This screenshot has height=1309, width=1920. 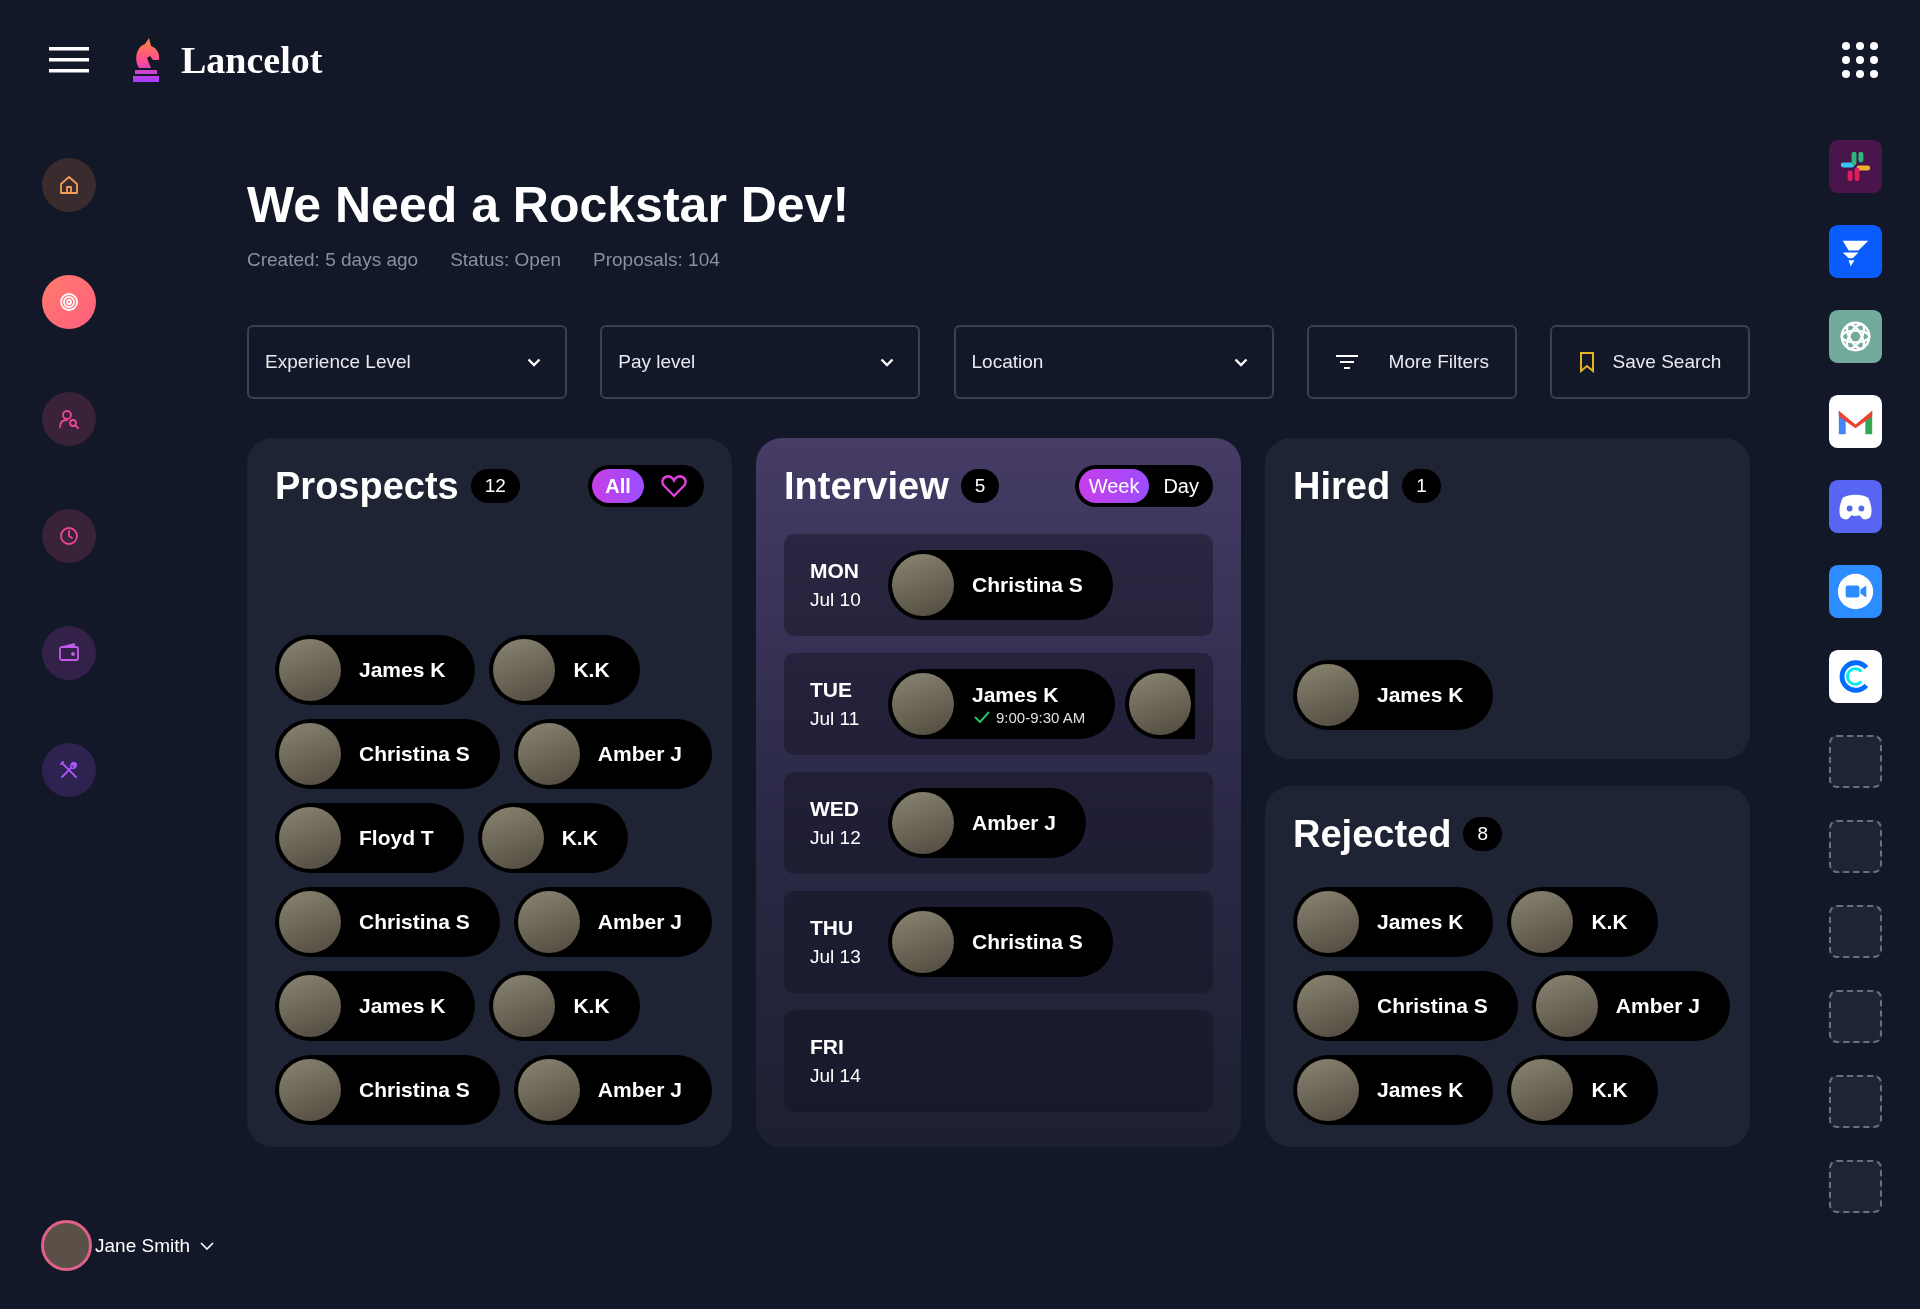 I want to click on board-title: Interview, so click(x=866, y=486).